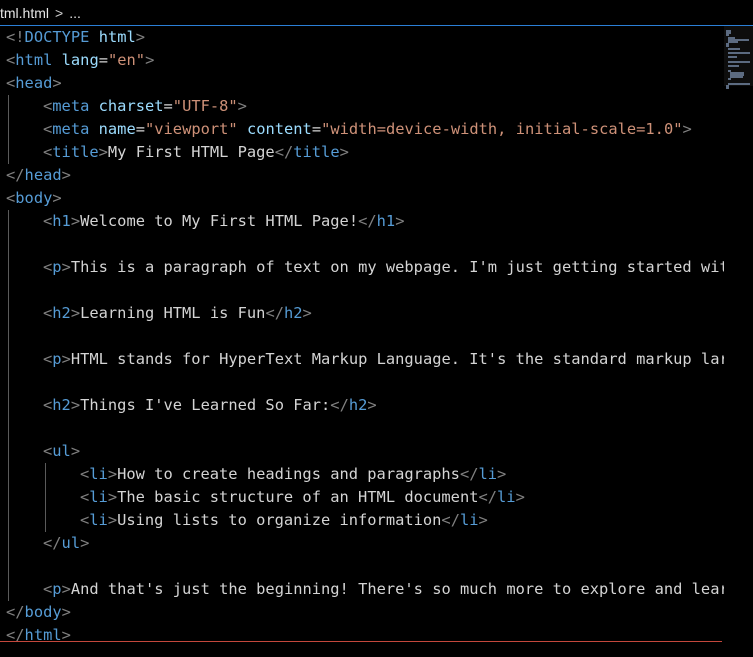  What do you see at coordinates (298, 497) in the screenshot?
I see `code-token: The basic structure of an HTML document` at bounding box center [298, 497].